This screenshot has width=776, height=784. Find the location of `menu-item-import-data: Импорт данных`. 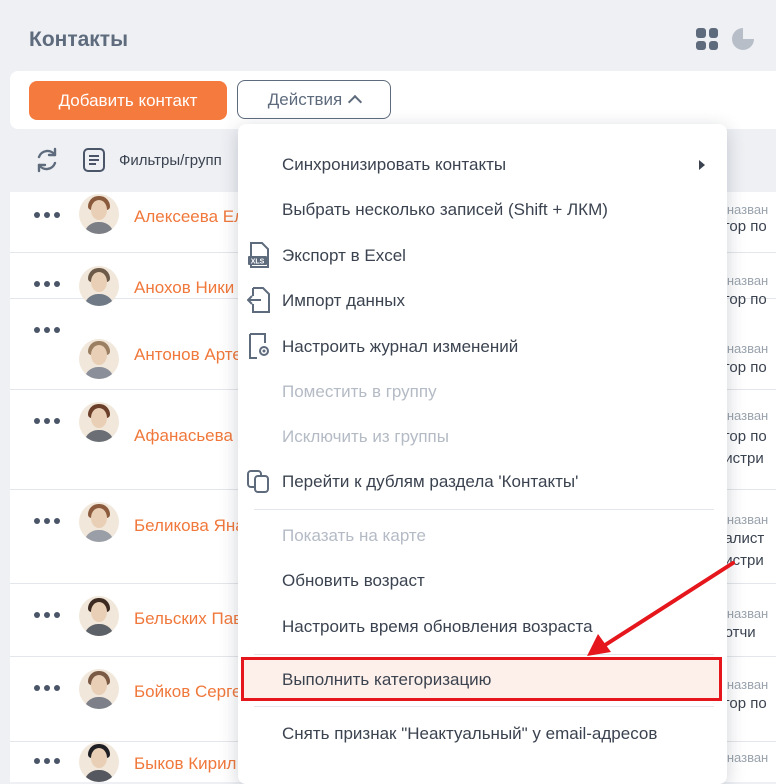

menu-item-import-data: Импорт данных is located at coordinates (343, 301).